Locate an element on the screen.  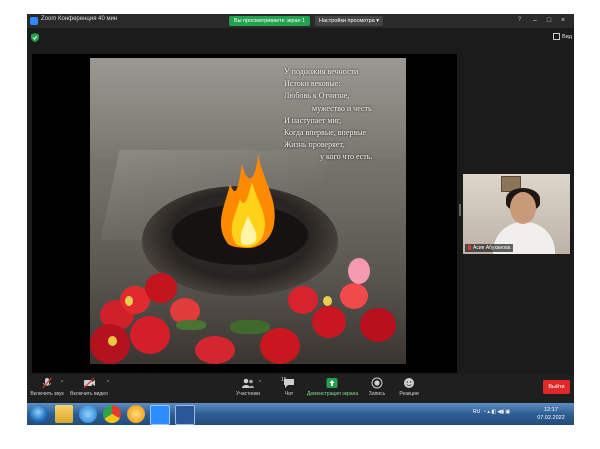
participants-chevron: ^ is located at coordinates (260, 383).